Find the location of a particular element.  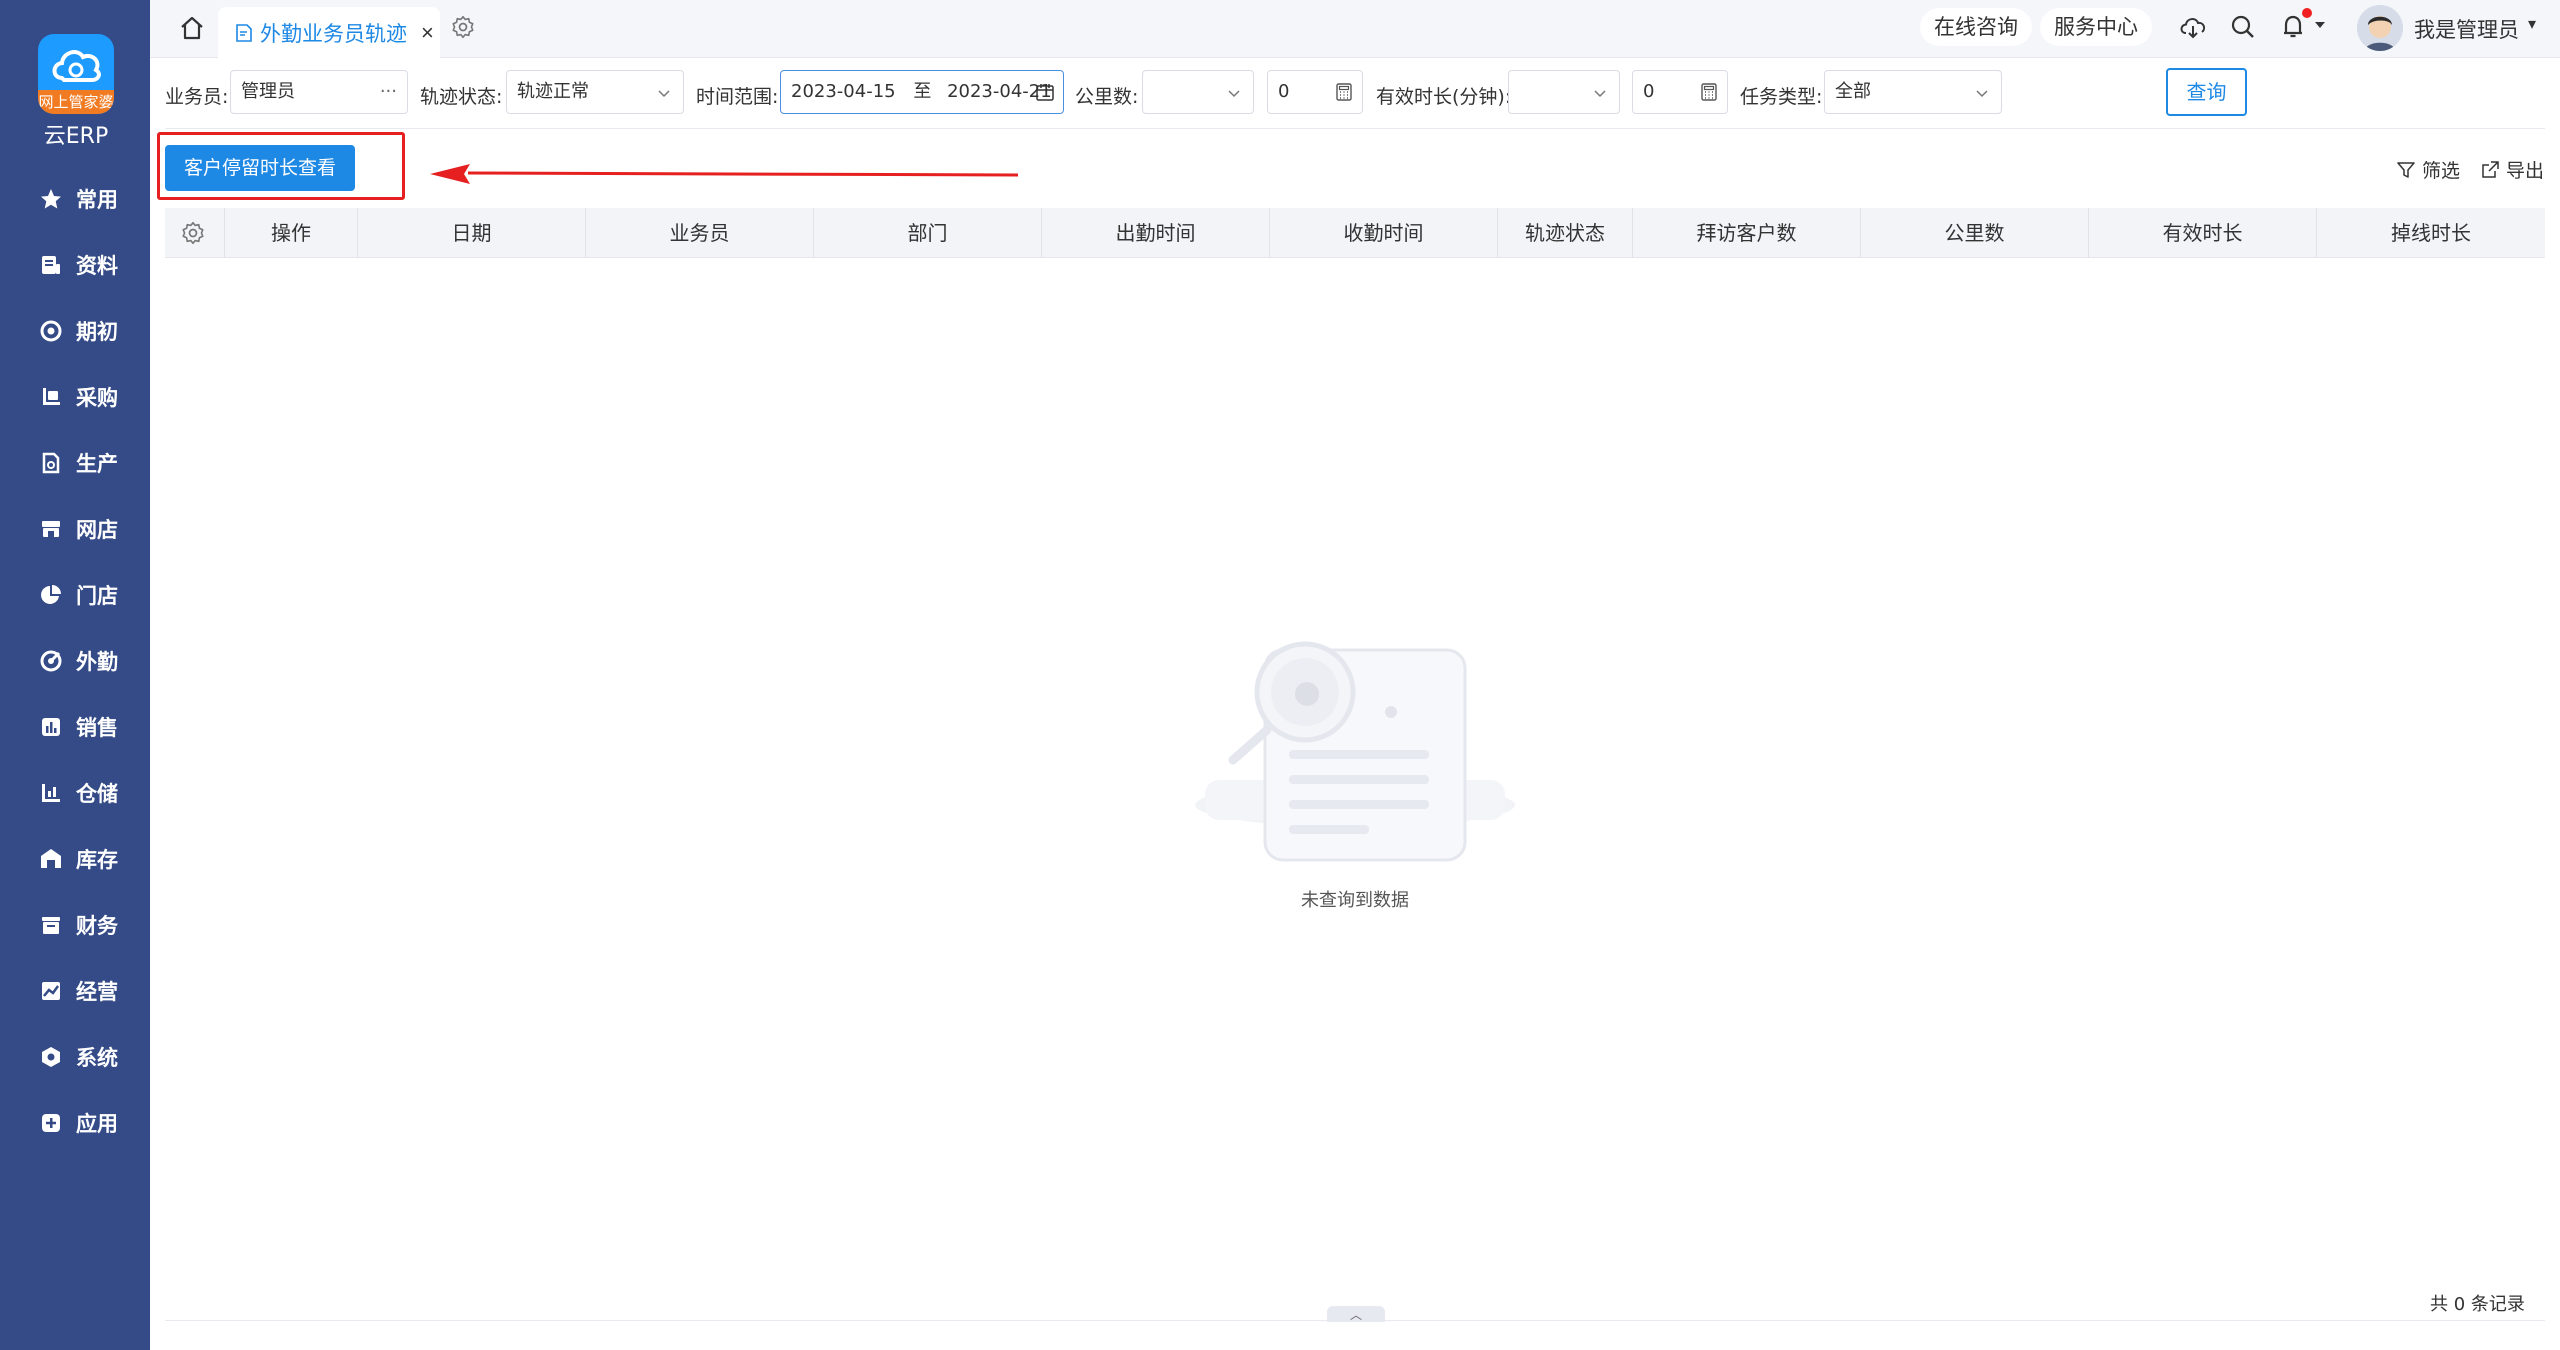

purchase-icon is located at coordinates (51, 397).